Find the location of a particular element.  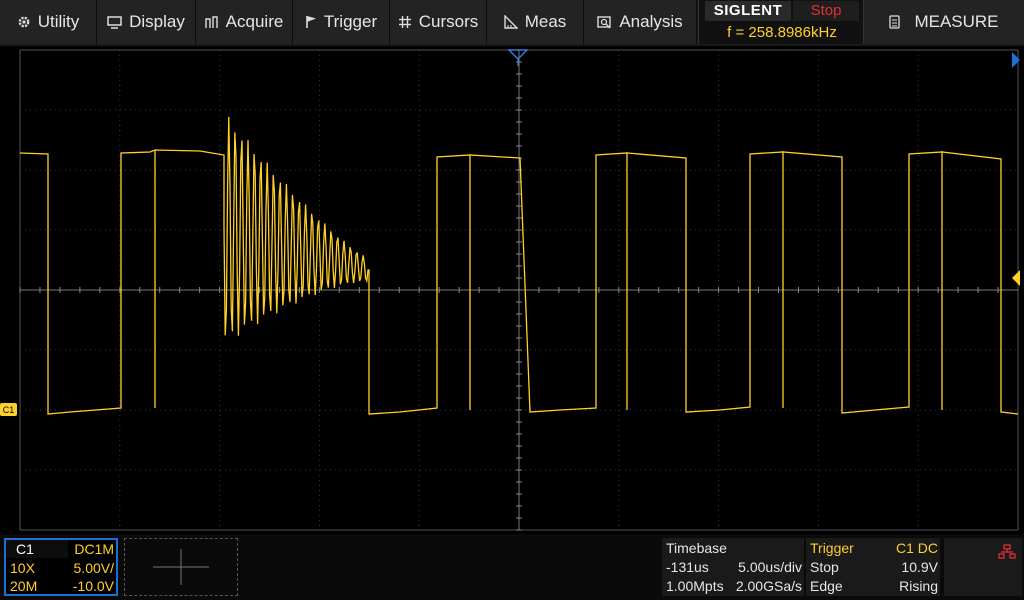

menu-meas: Meas is located at coordinates (535, 22).